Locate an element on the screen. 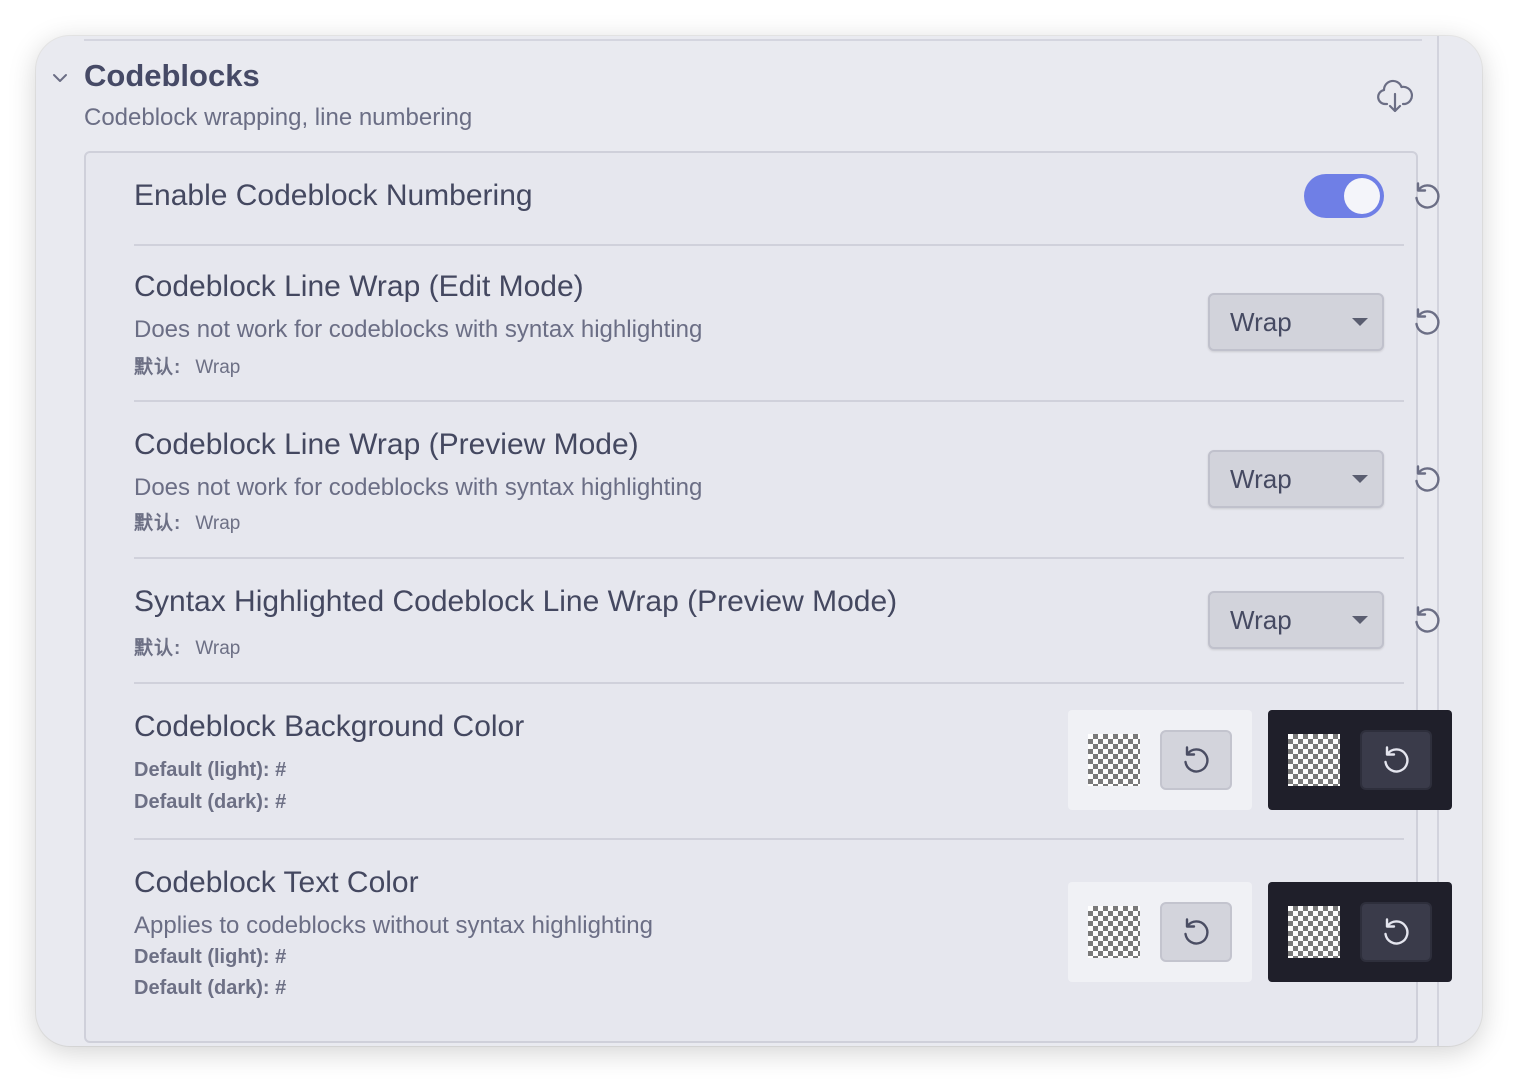 This screenshot has width=1518, height=1082. setting-name: Codeblock Text Color is located at coordinates (276, 882).